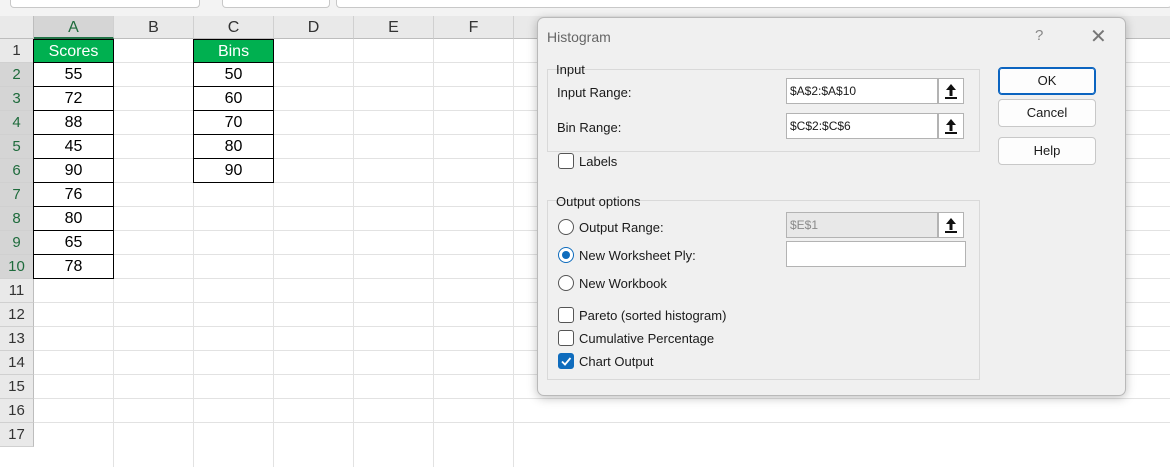 This screenshot has height=467, width=1170. I want to click on score-cell: 78, so click(73, 267).